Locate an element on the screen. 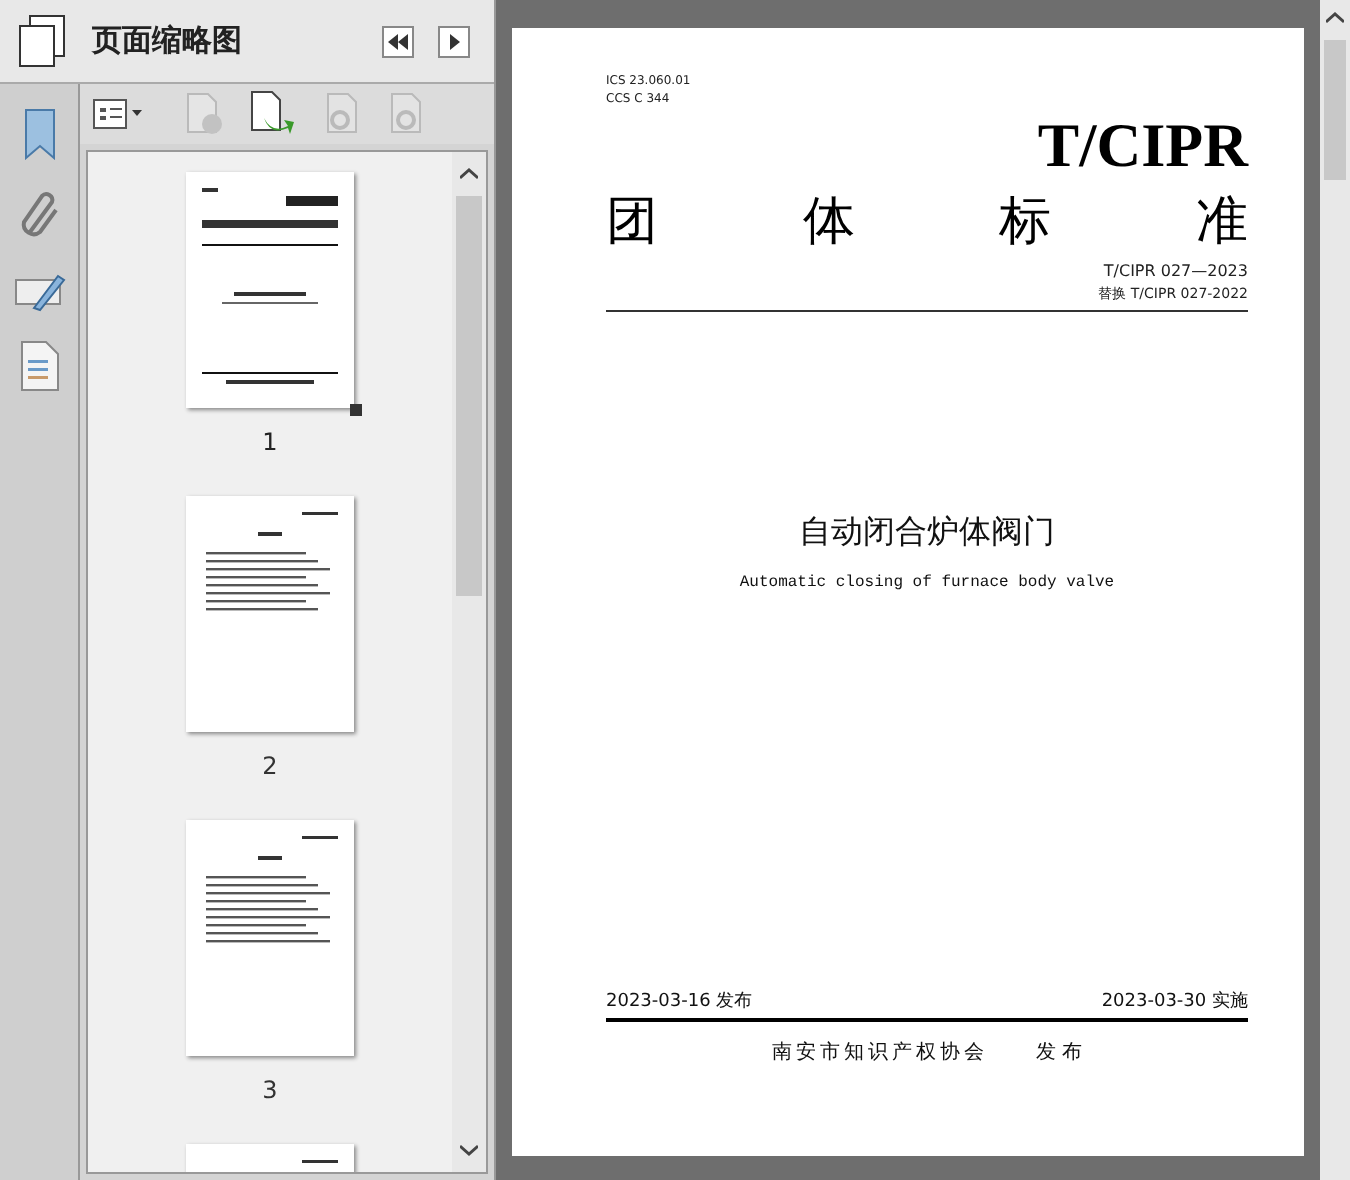  selection-handle-icon is located at coordinates (356, 410).